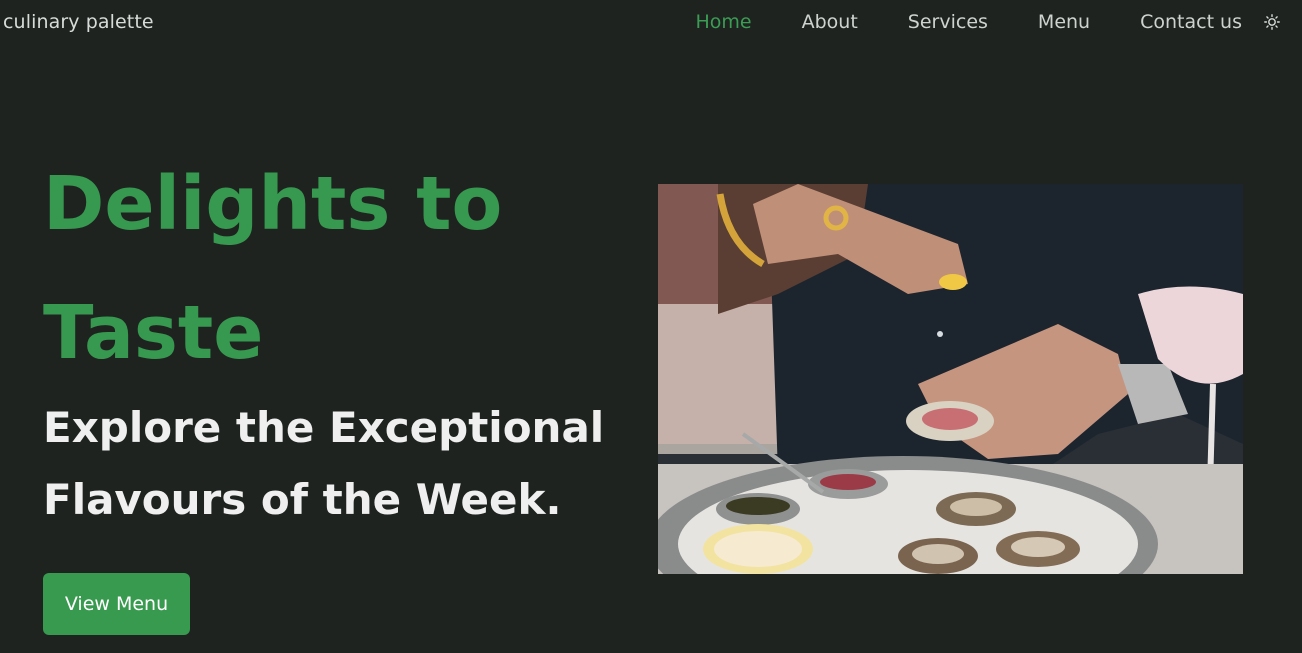 This screenshot has height=653, width=1302. What do you see at coordinates (1272, 22) in the screenshot?
I see `sun-icon` at bounding box center [1272, 22].